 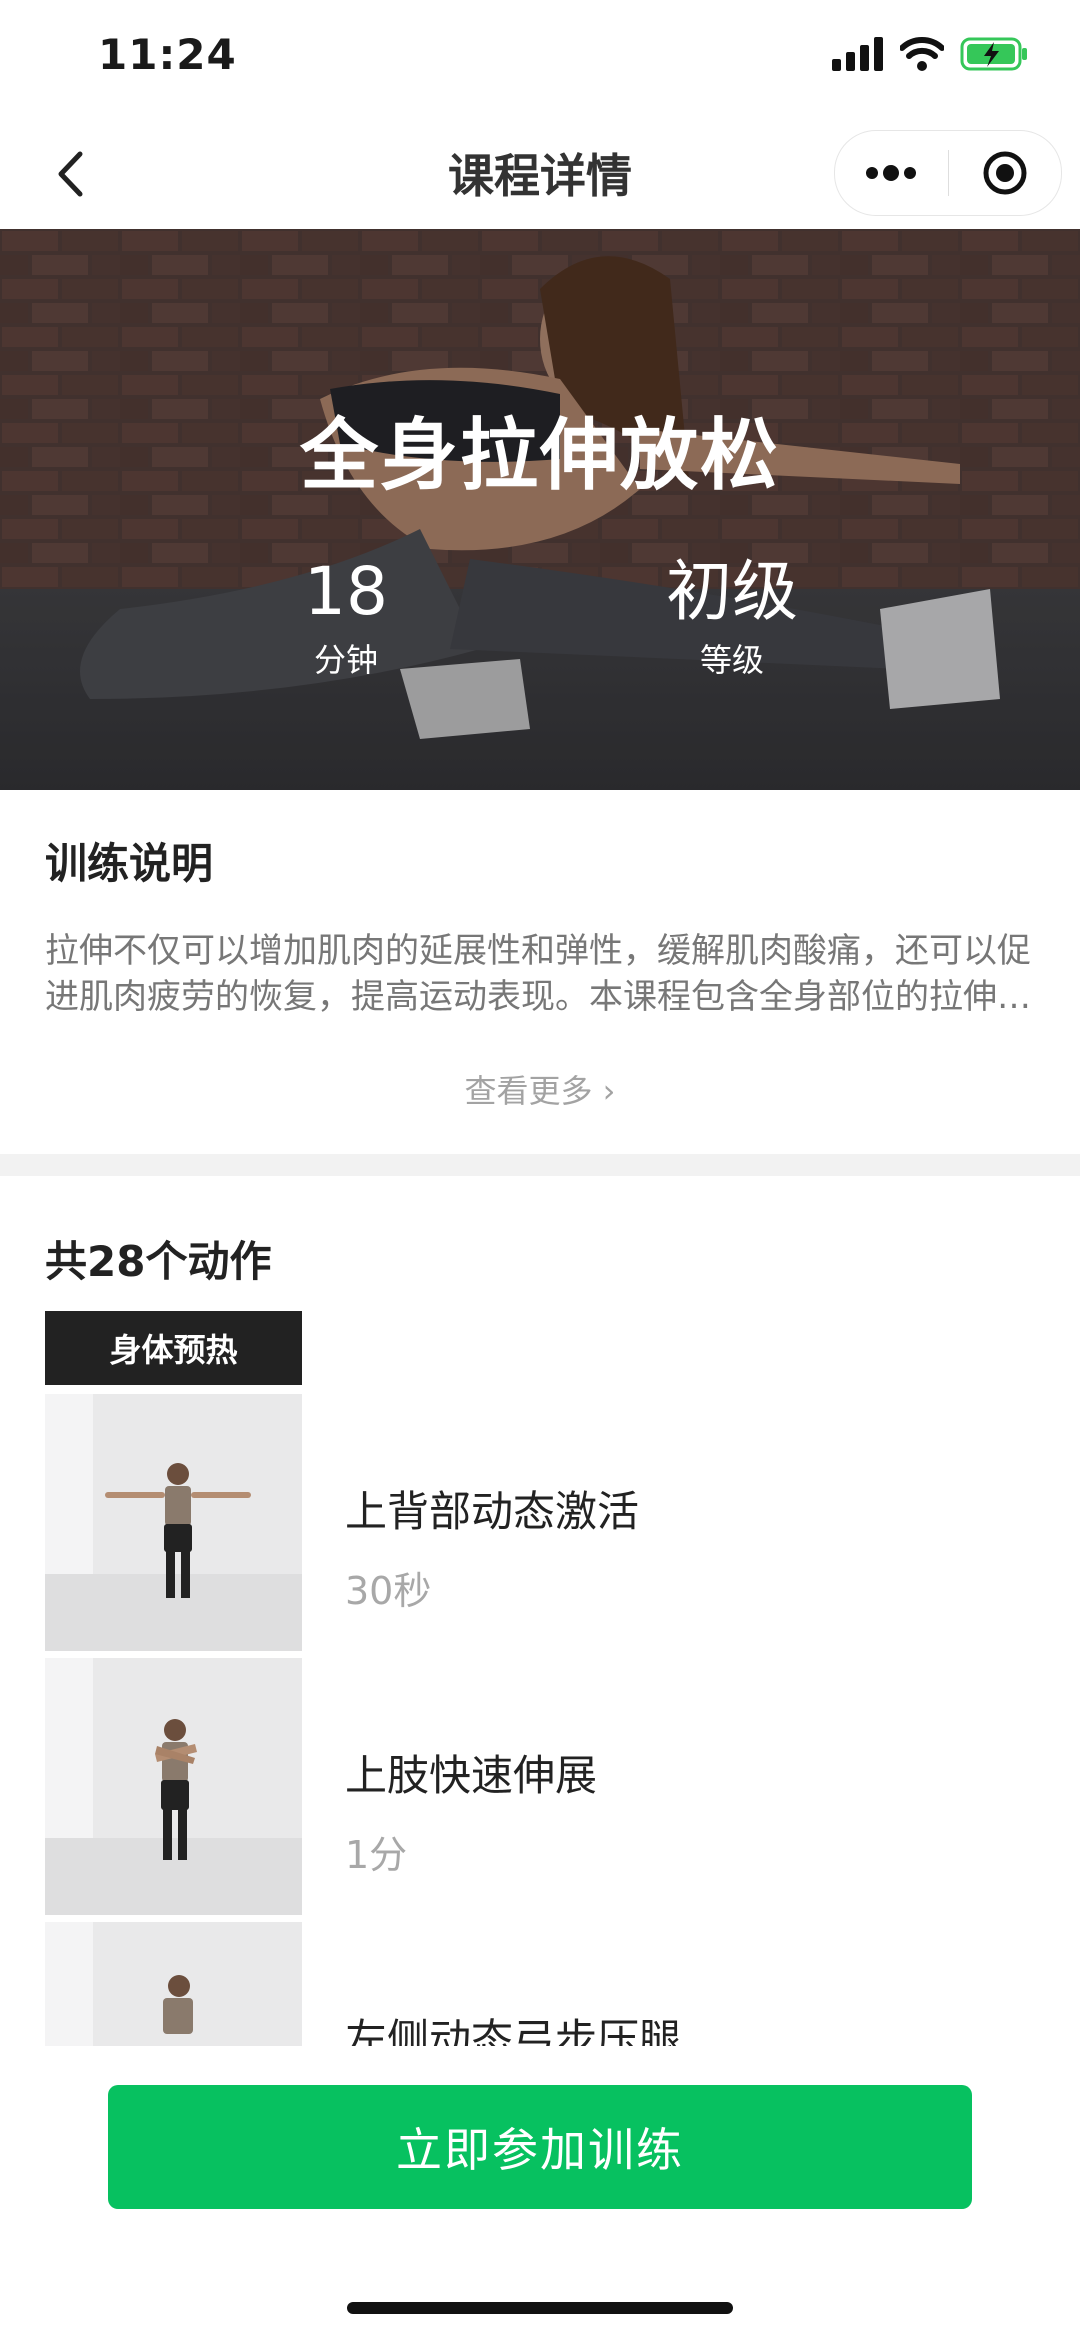 What do you see at coordinates (345, 660) in the screenshot?
I see `duration-label: 分钟` at bounding box center [345, 660].